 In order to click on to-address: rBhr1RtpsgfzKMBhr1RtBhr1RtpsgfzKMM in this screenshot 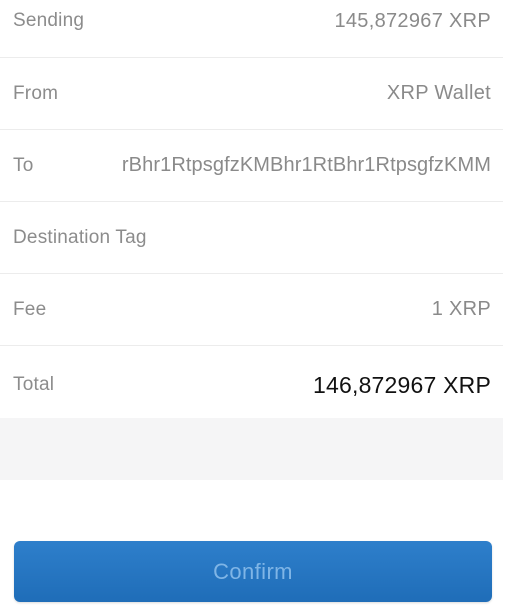, I will do `click(306, 165)`.